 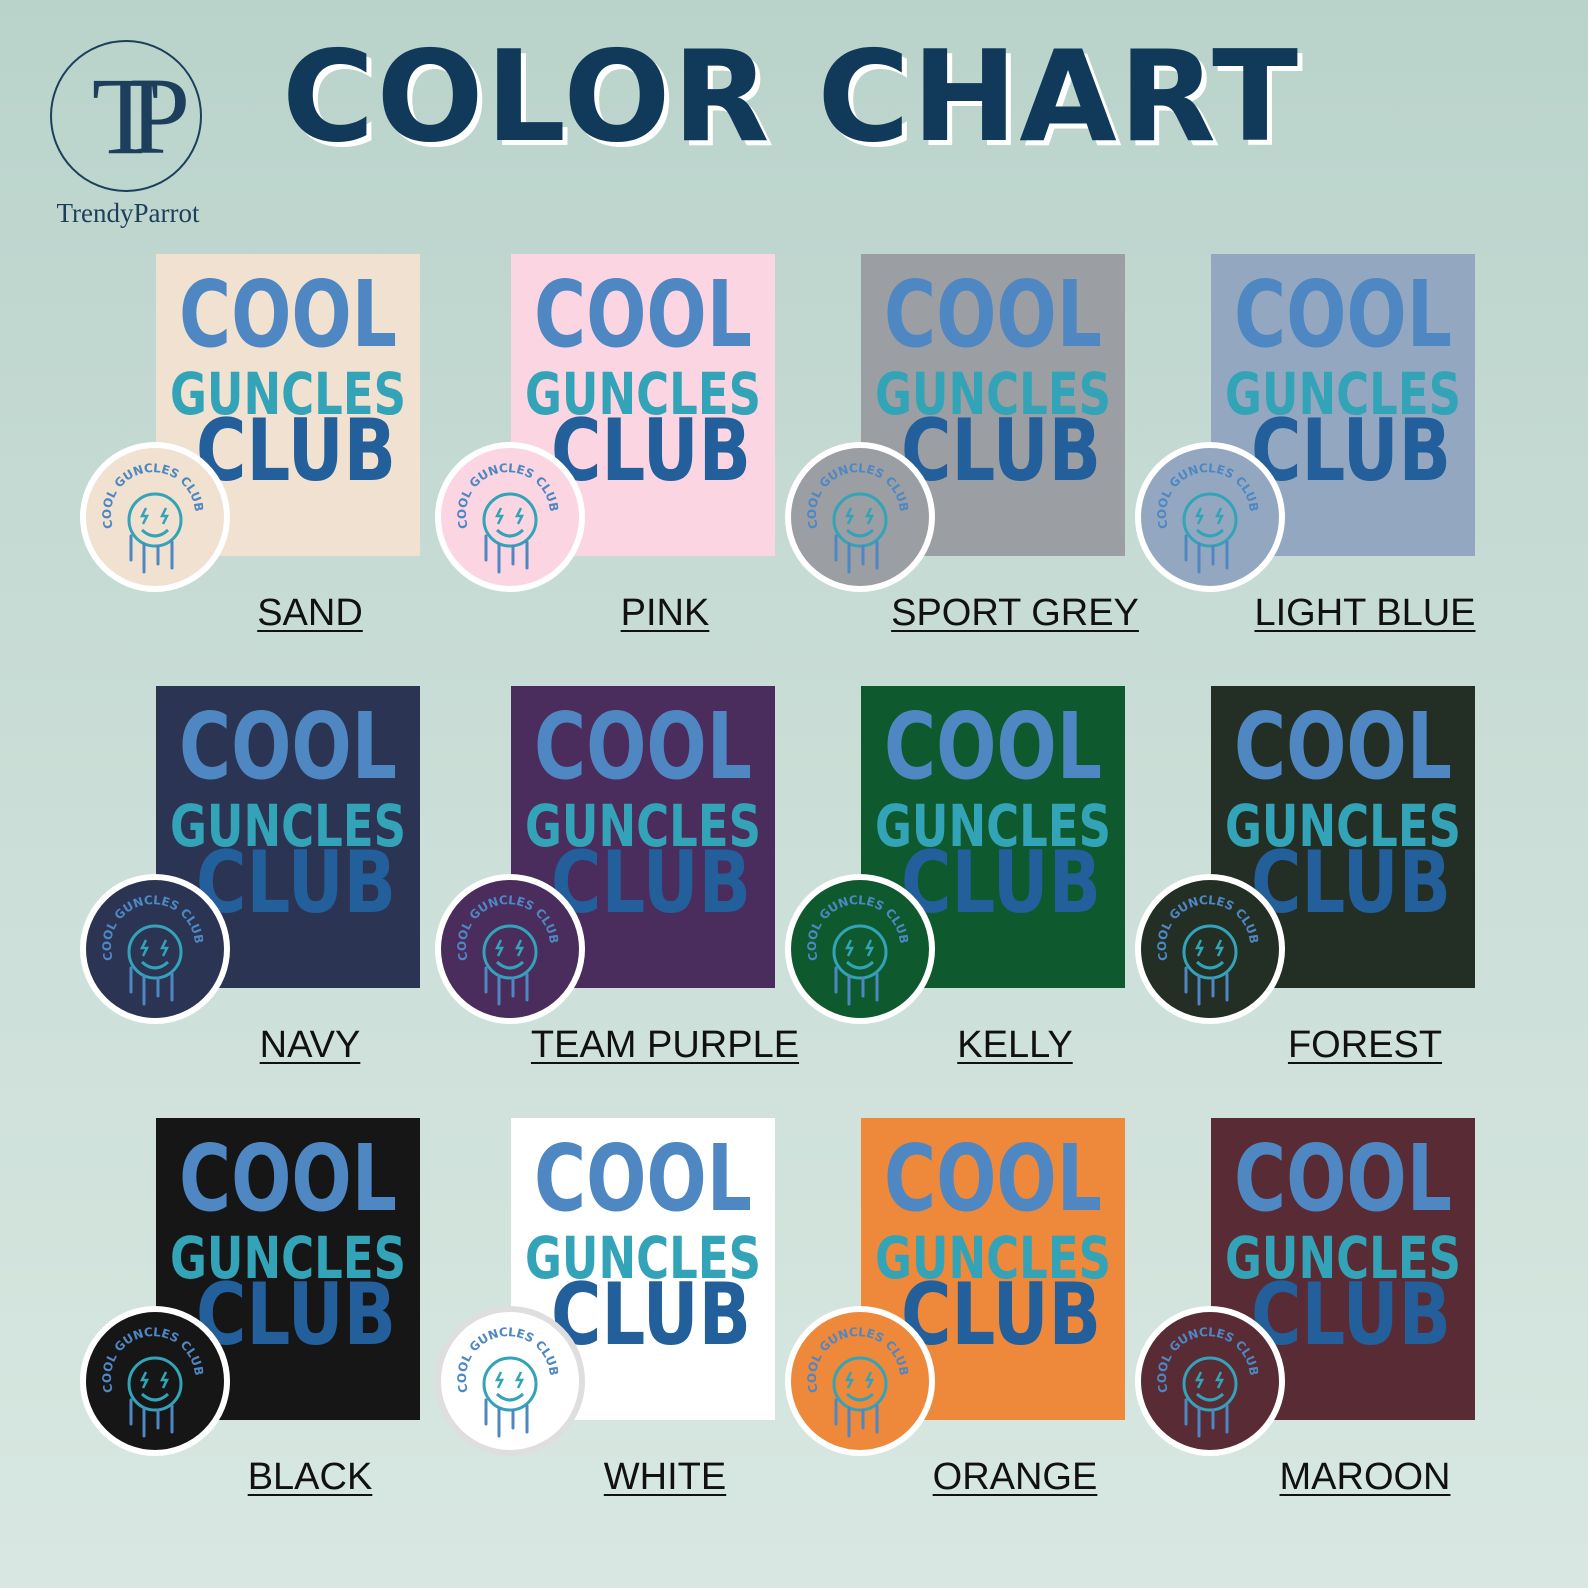 I want to click on swatch-label: FOREST, so click(x=1365, y=1045).